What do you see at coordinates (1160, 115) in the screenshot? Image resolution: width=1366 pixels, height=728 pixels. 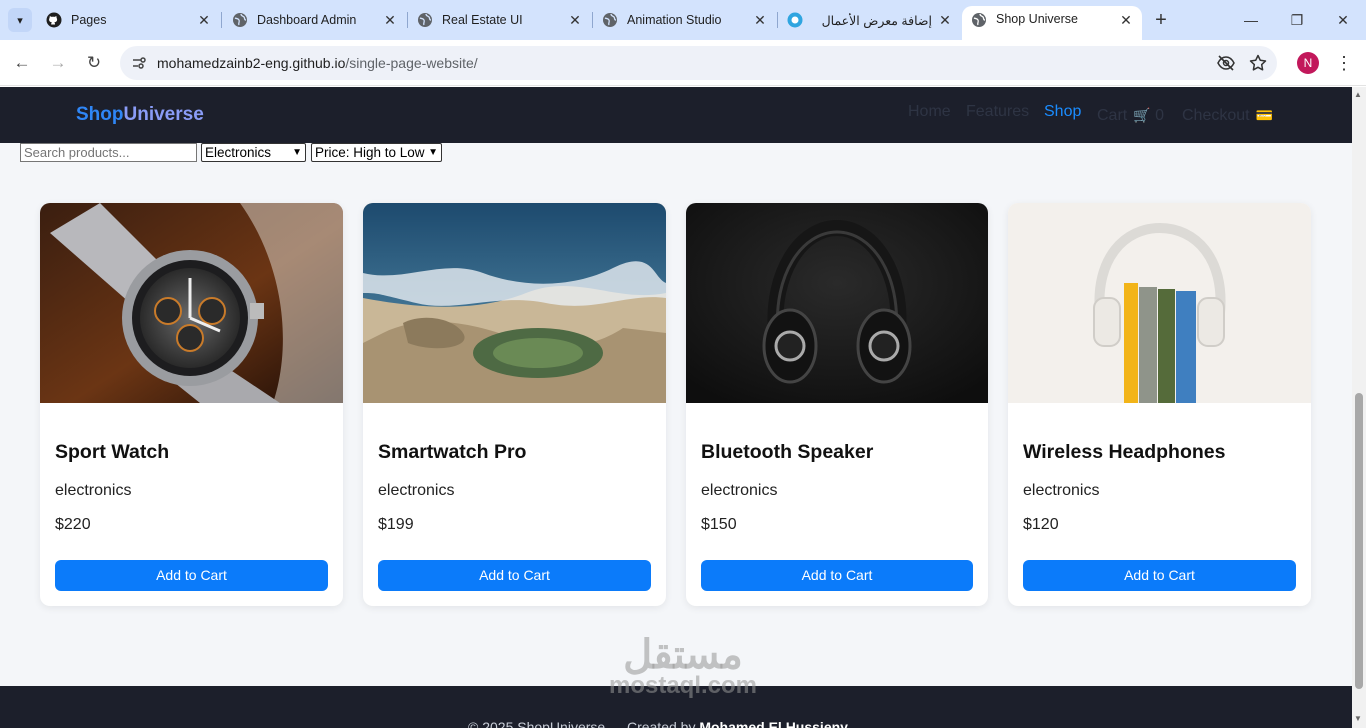 I see `cart-count: 0` at bounding box center [1160, 115].